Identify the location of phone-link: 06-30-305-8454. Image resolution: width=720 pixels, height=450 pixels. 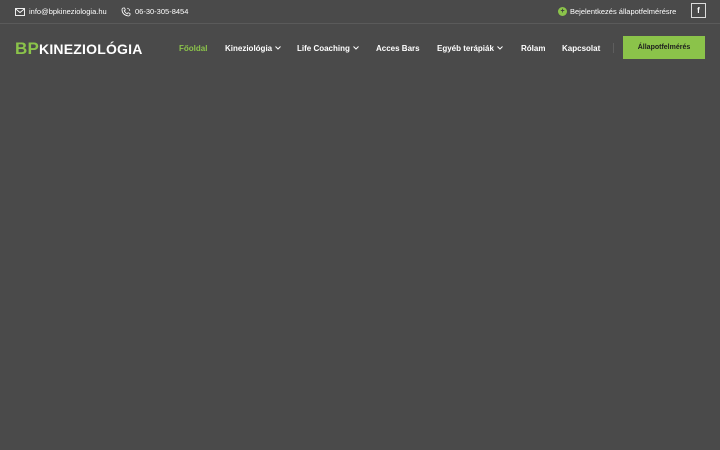
(154, 11).